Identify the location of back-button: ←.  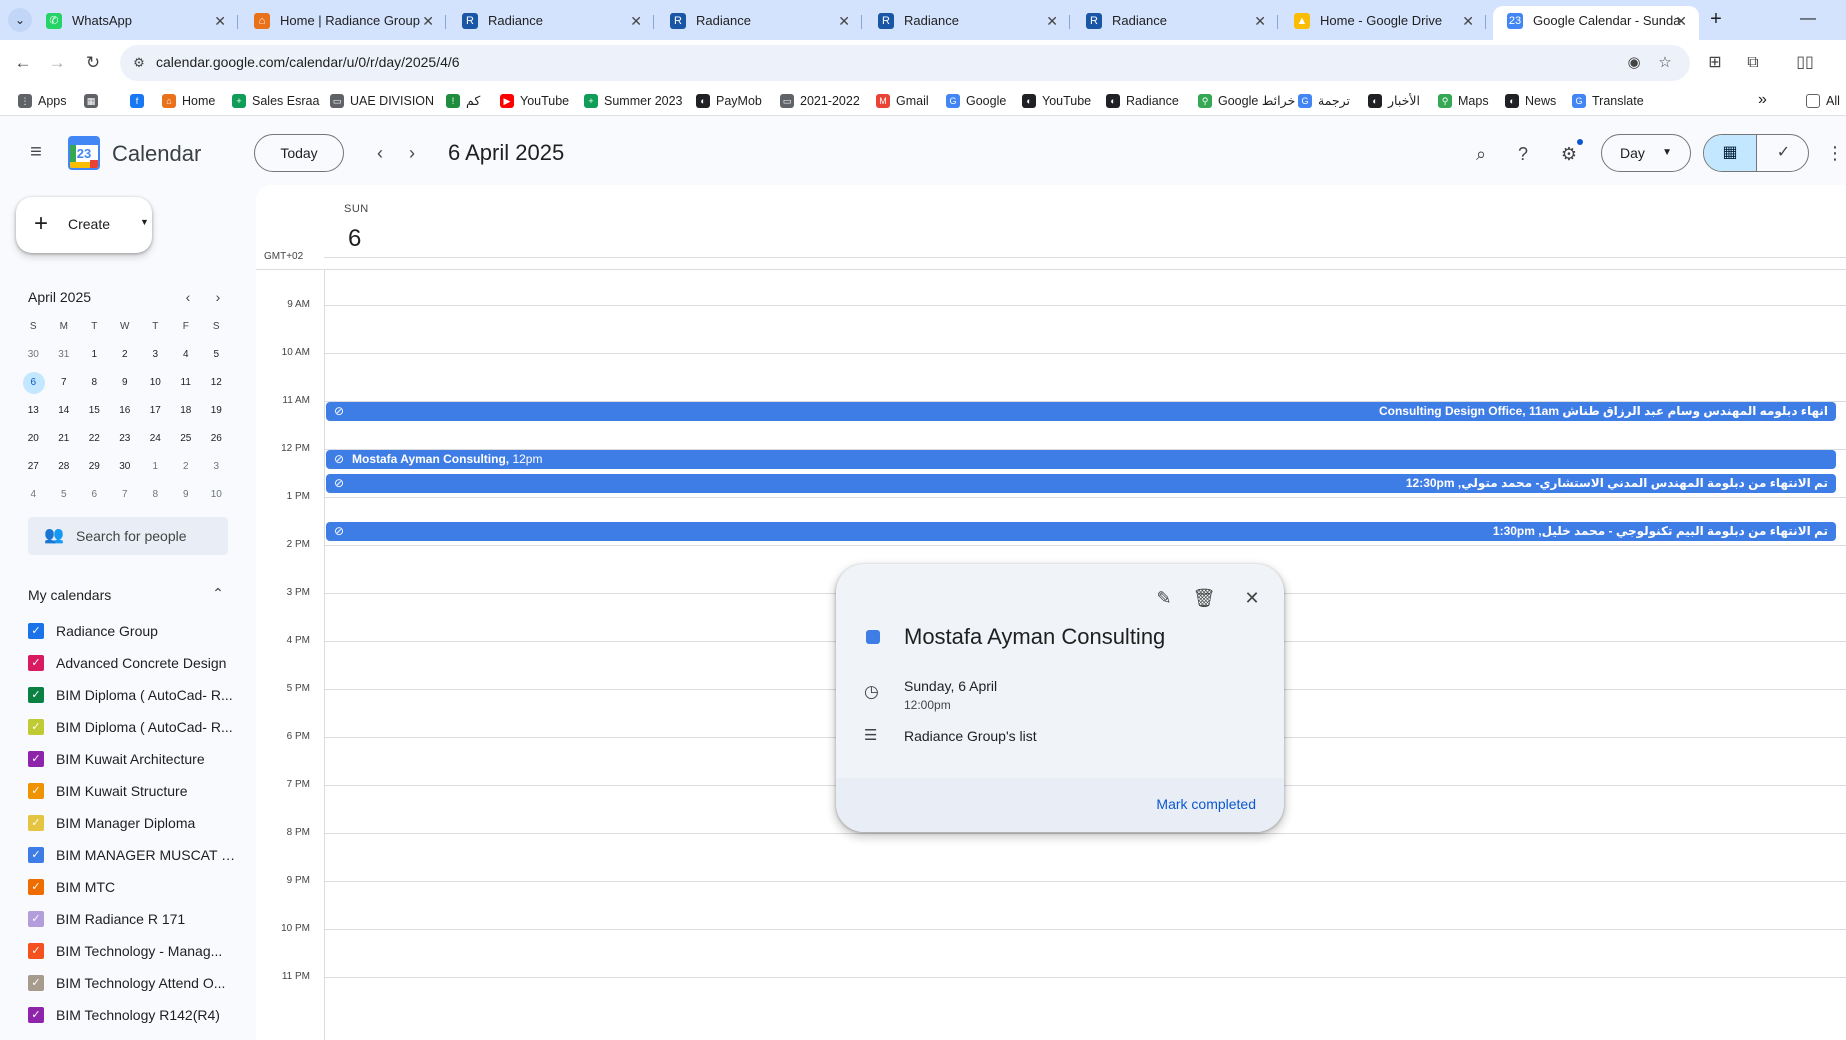
(23, 63).